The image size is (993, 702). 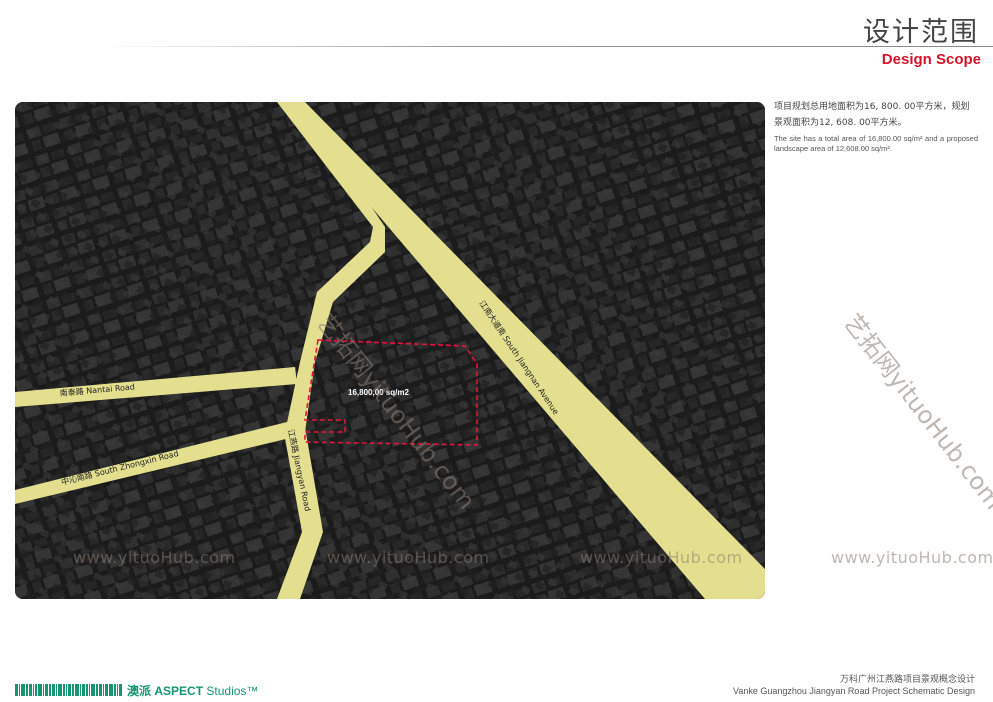 What do you see at coordinates (378, 392) in the screenshot?
I see `site-area-label: 16,800,00 sq/m2` at bounding box center [378, 392].